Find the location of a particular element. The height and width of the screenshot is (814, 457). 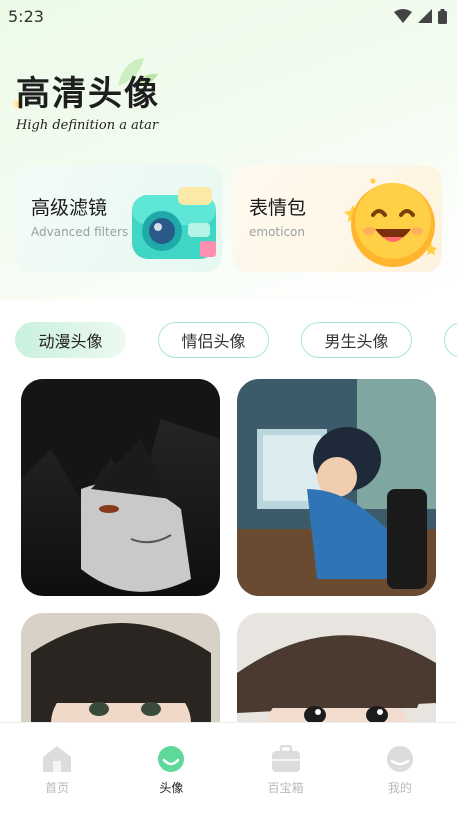

nav-avatar: 头像 is located at coordinates (171, 768).